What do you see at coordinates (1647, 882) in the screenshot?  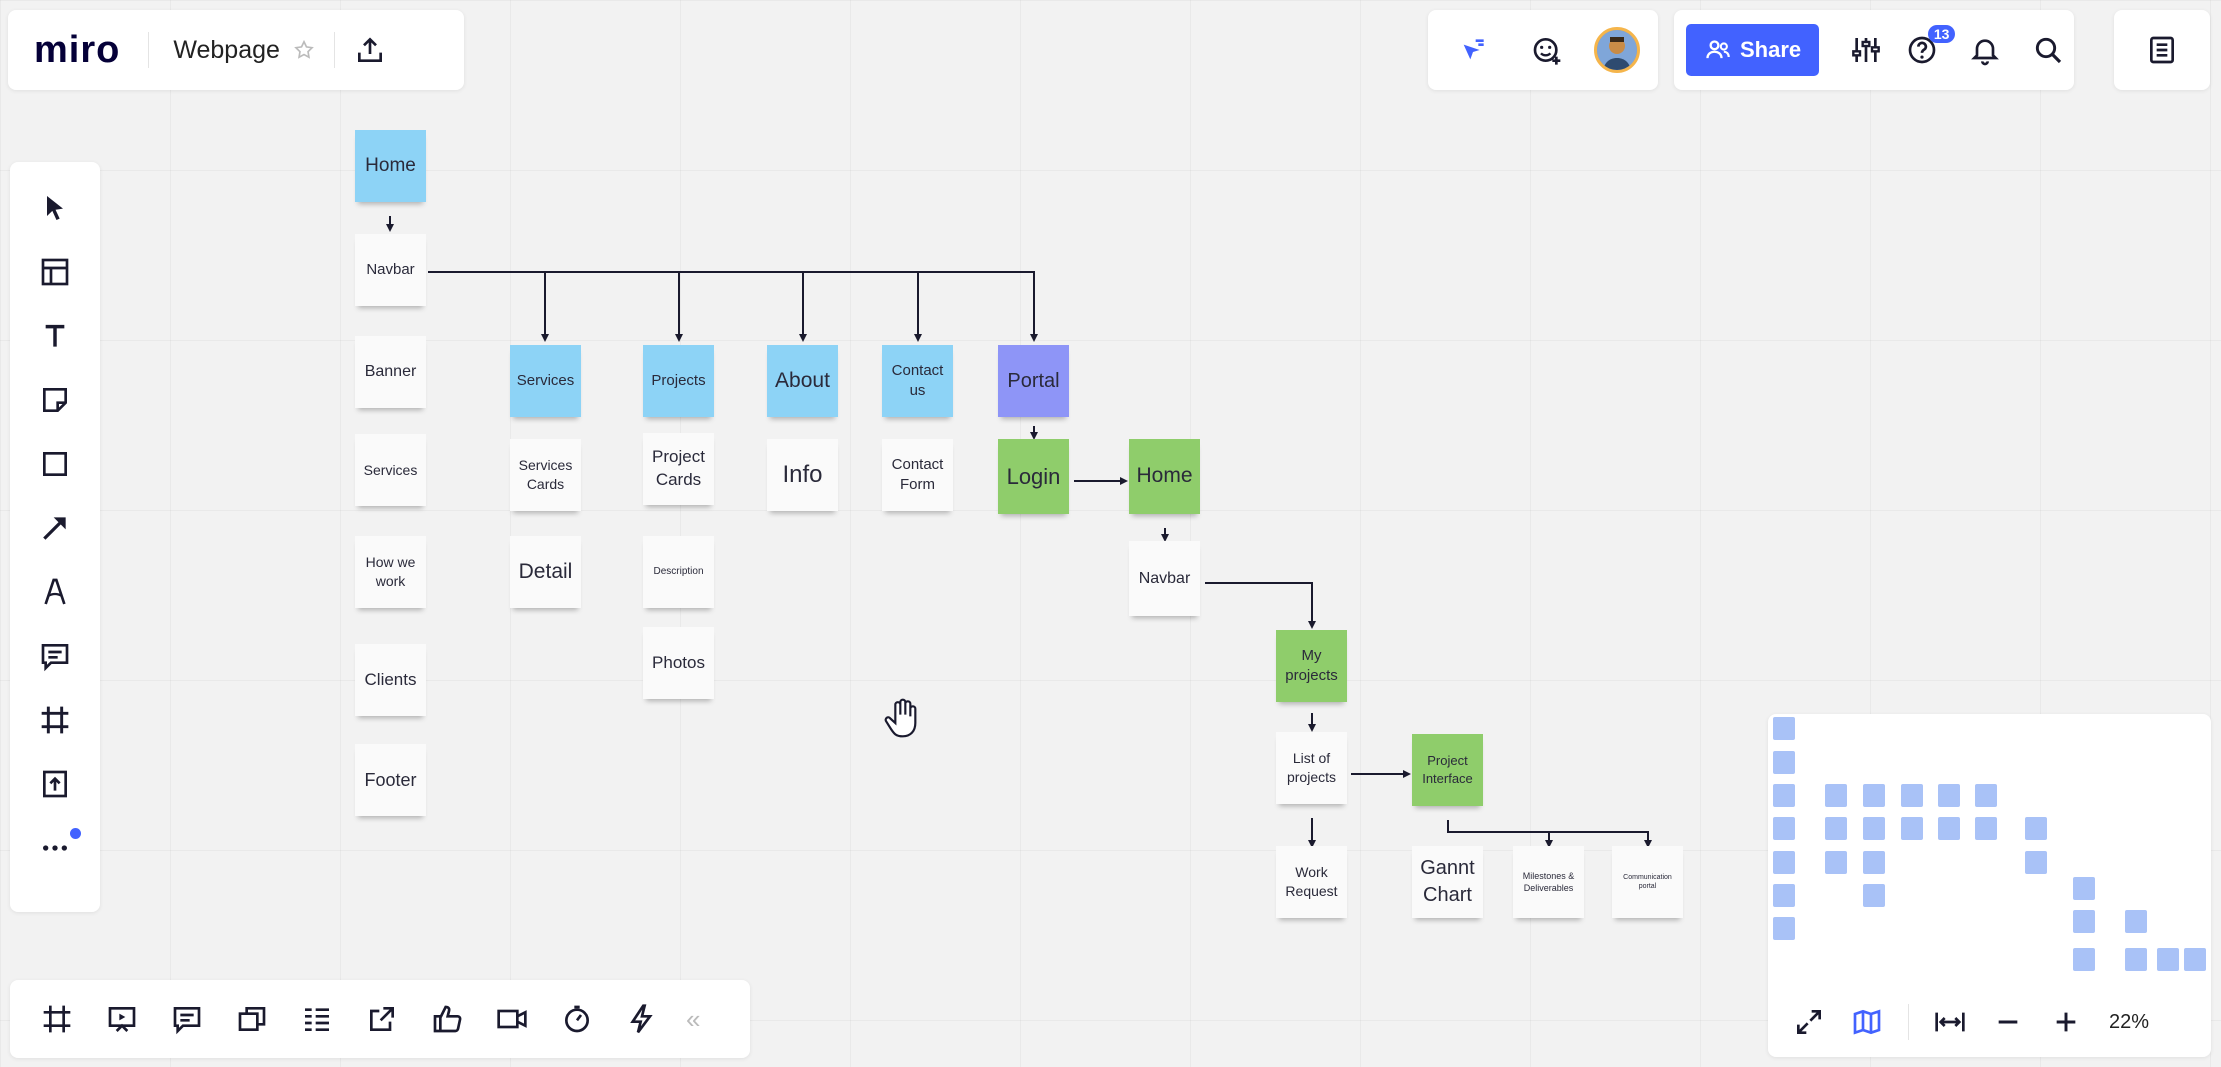 I see `note-communication-portal: Communication portal` at bounding box center [1647, 882].